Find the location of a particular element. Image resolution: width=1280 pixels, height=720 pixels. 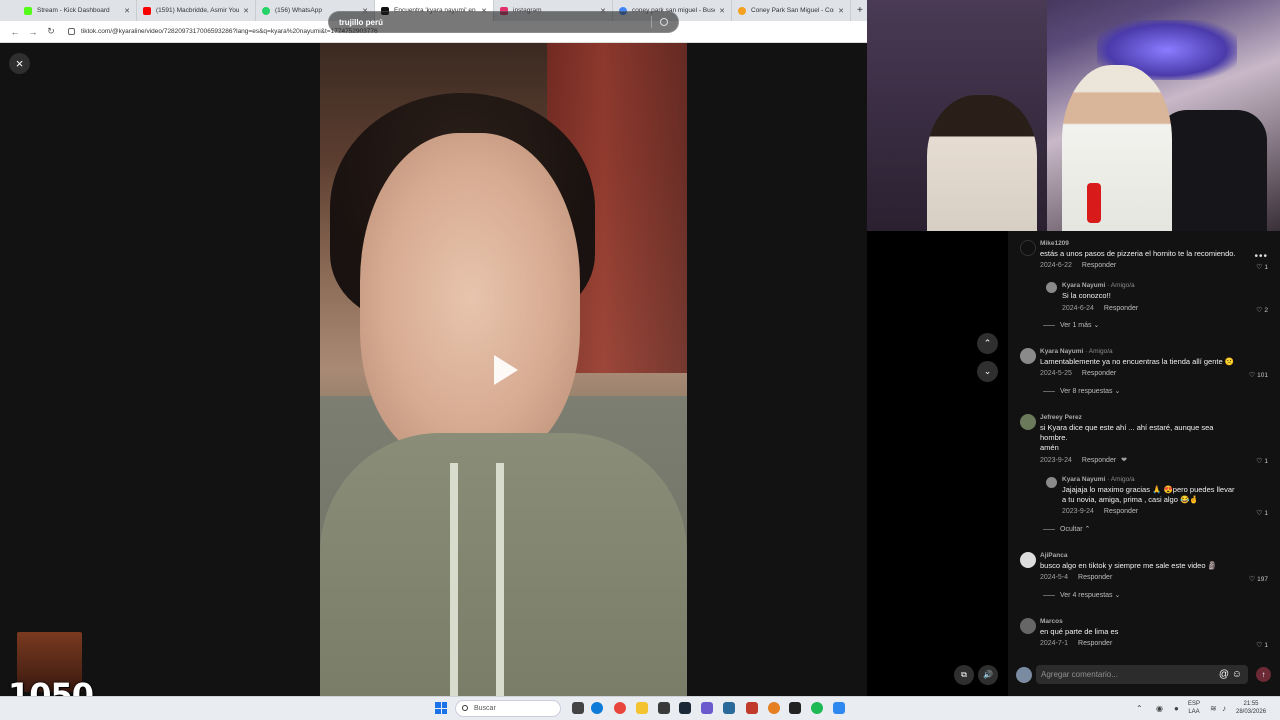

divider-line is located at coordinates (1049, 595).